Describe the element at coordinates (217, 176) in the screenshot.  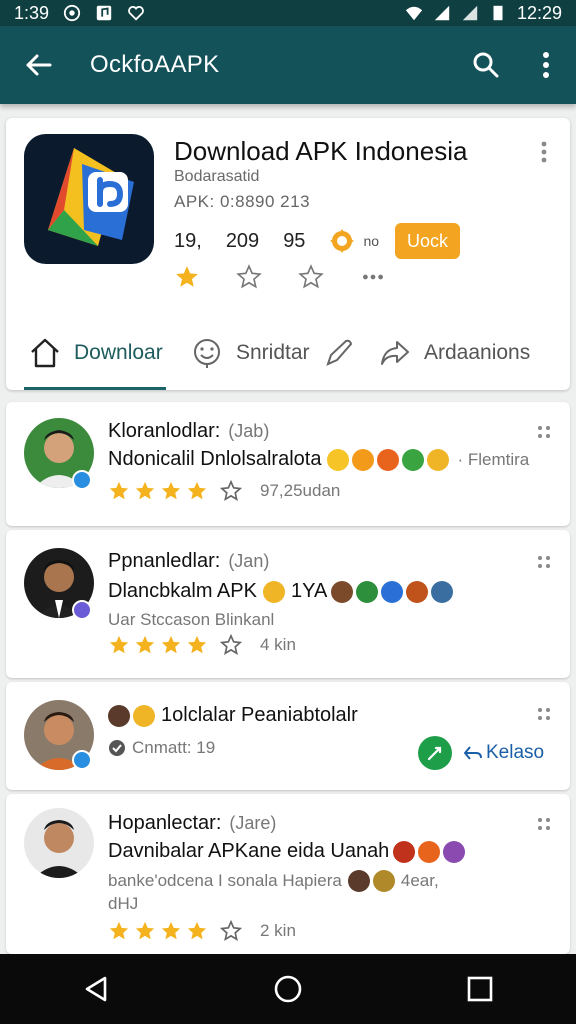
I see `app-developer: Bodarasatid` at that location.